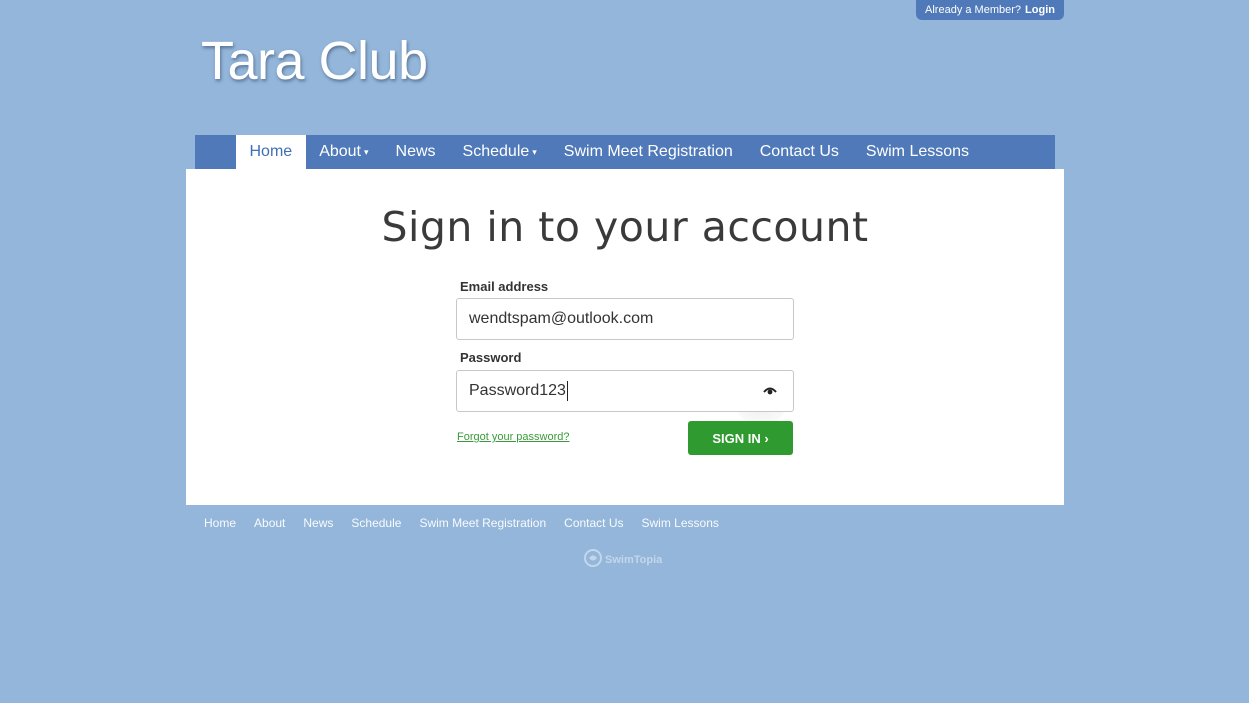 The height and width of the screenshot is (703, 1249). What do you see at coordinates (496, 151) in the screenshot?
I see `nav-item-label: Schedule` at bounding box center [496, 151].